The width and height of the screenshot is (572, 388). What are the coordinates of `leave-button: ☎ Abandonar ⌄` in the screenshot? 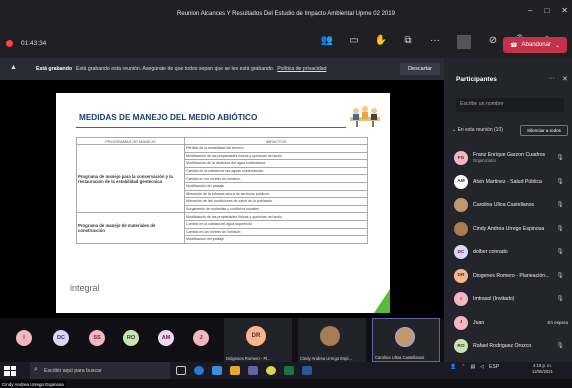 It's located at (535, 45).